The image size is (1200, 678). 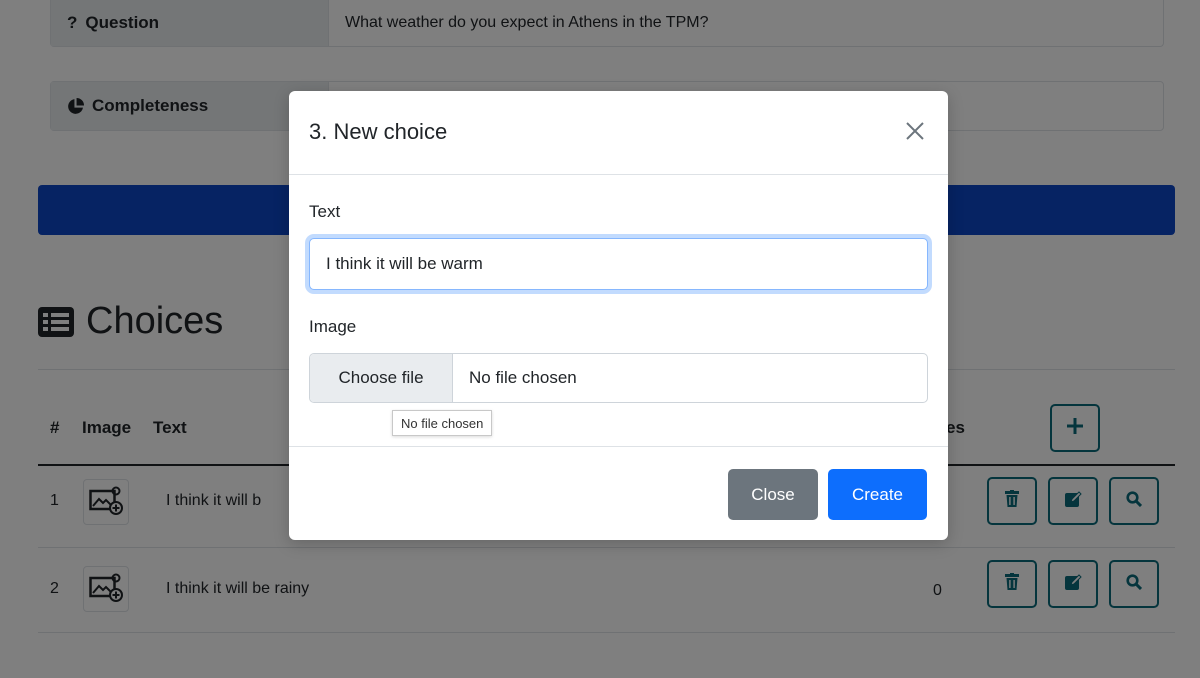 What do you see at coordinates (325, 211) in the screenshot?
I see `text-field-label: Text` at bounding box center [325, 211].